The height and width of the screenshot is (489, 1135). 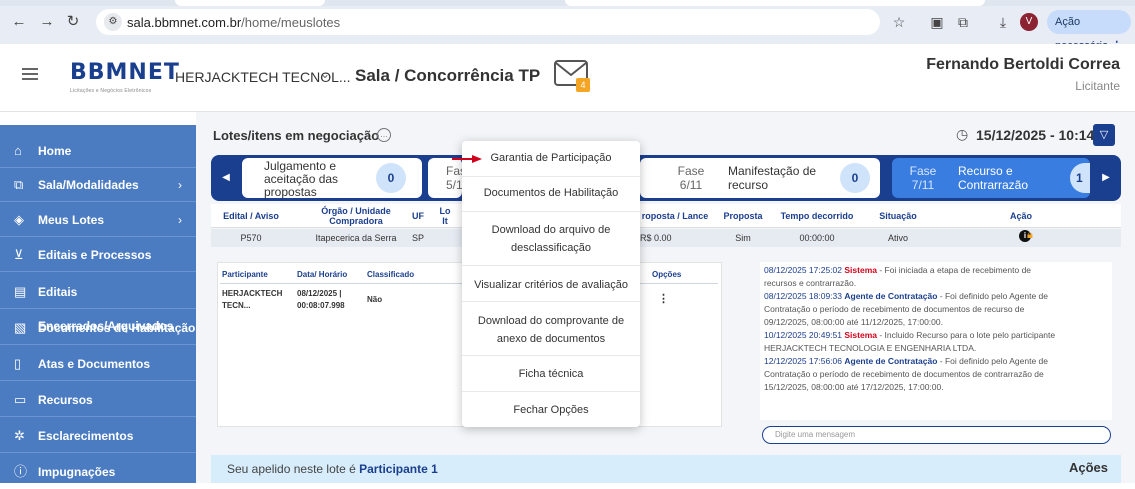 What do you see at coordinates (551, 193) in the screenshot?
I see `option-documentos-habilitacao: Documentos de Habilitação` at bounding box center [551, 193].